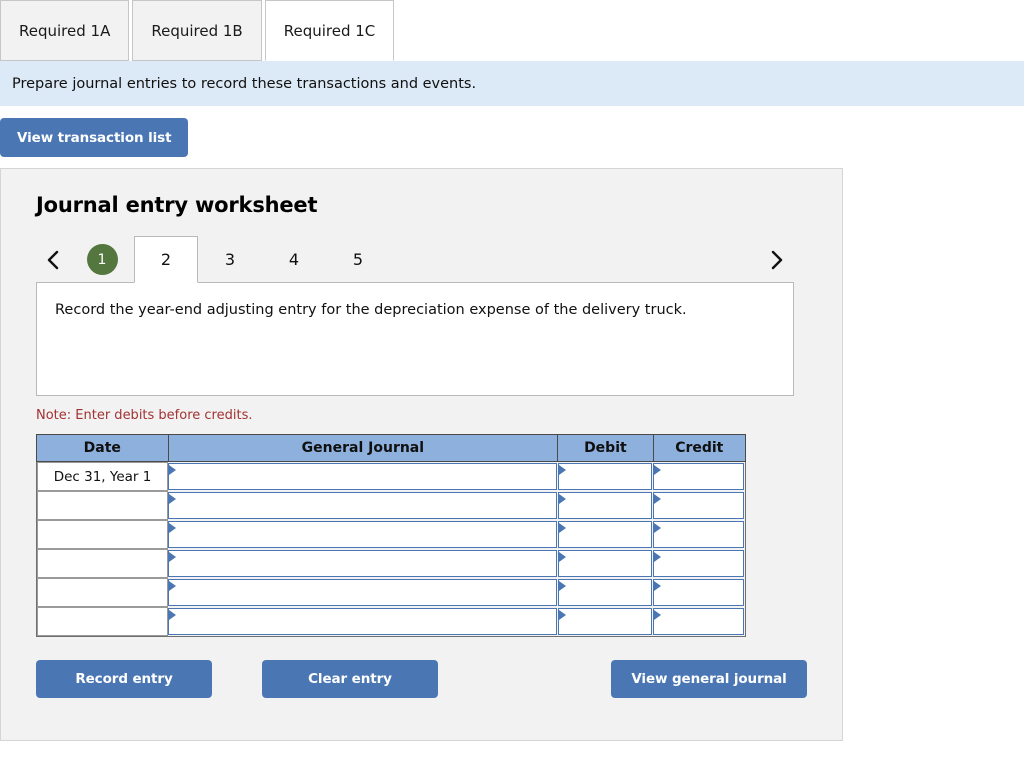  I want to click on column-header-date: Date, so click(102, 448).